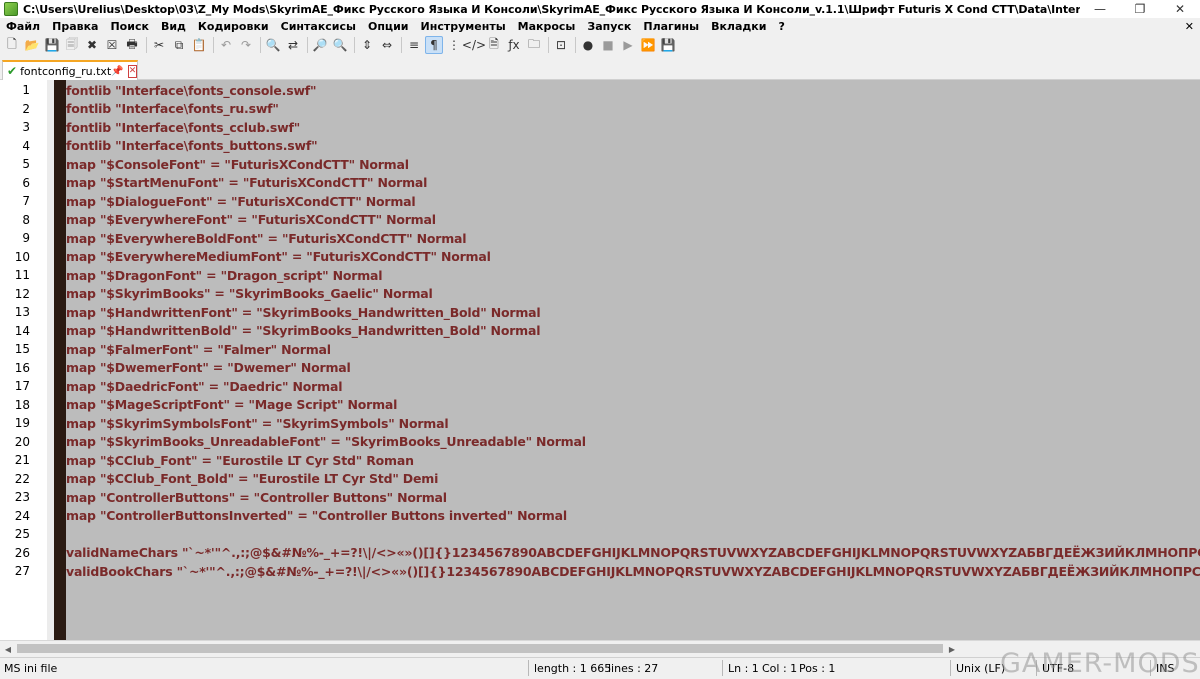 The image size is (1200, 679). I want to click on restore-button: ❐, so click(1140, 9).